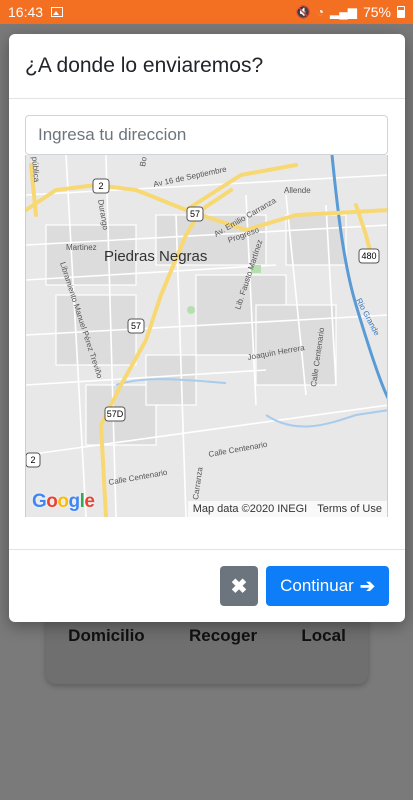  What do you see at coordinates (106, 635) in the screenshot?
I see `option-domicilio: Domicilio` at bounding box center [106, 635].